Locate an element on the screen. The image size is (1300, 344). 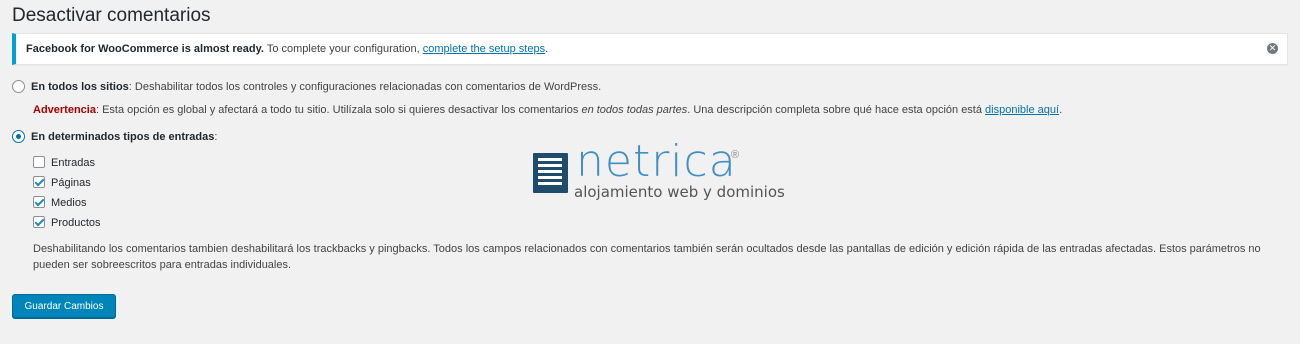
registered-mark: ® is located at coordinates (735, 155).